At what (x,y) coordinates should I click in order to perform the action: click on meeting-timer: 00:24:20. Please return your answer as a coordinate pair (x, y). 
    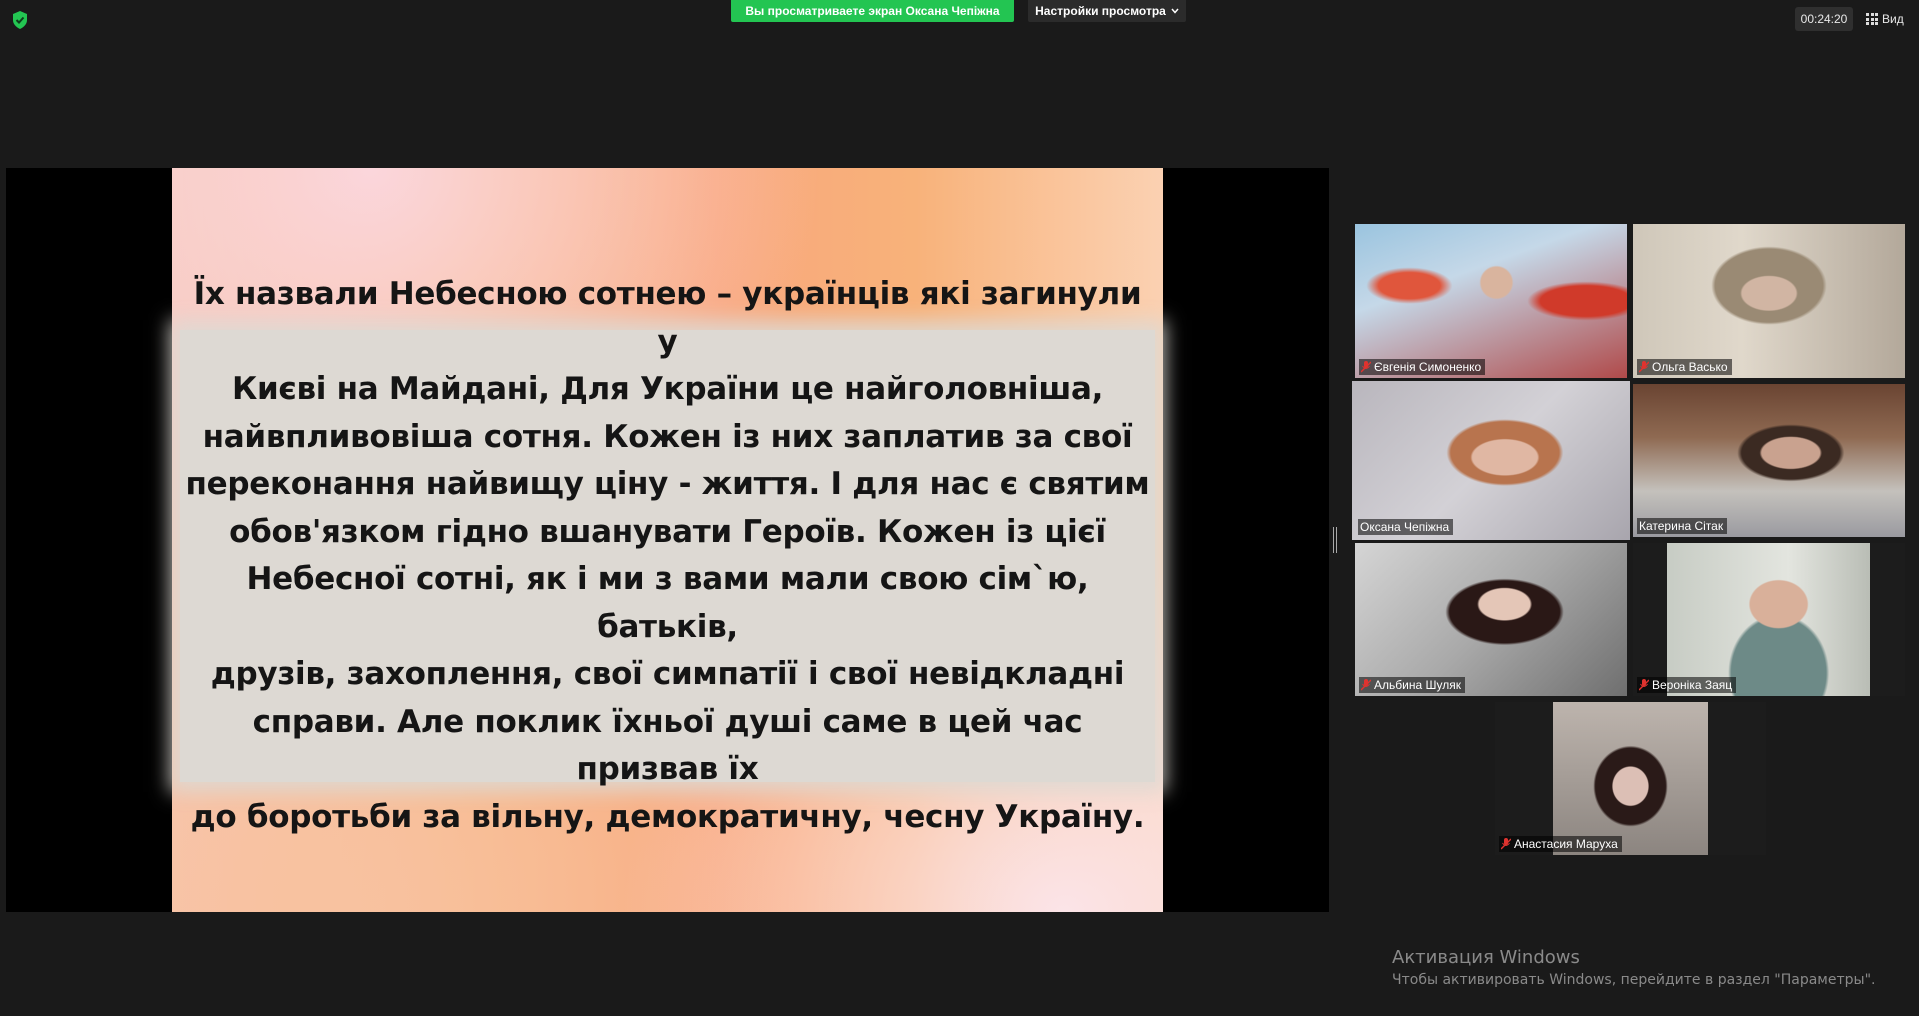
    Looking at the image, I should click on (1824, 19).